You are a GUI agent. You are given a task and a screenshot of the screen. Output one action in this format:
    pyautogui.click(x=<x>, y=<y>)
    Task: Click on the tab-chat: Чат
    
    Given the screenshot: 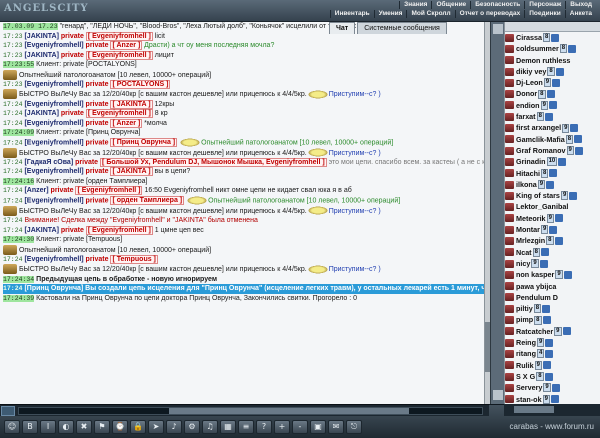 What is the action you would take?
    pyautogui.click(x=342, y=28)
    